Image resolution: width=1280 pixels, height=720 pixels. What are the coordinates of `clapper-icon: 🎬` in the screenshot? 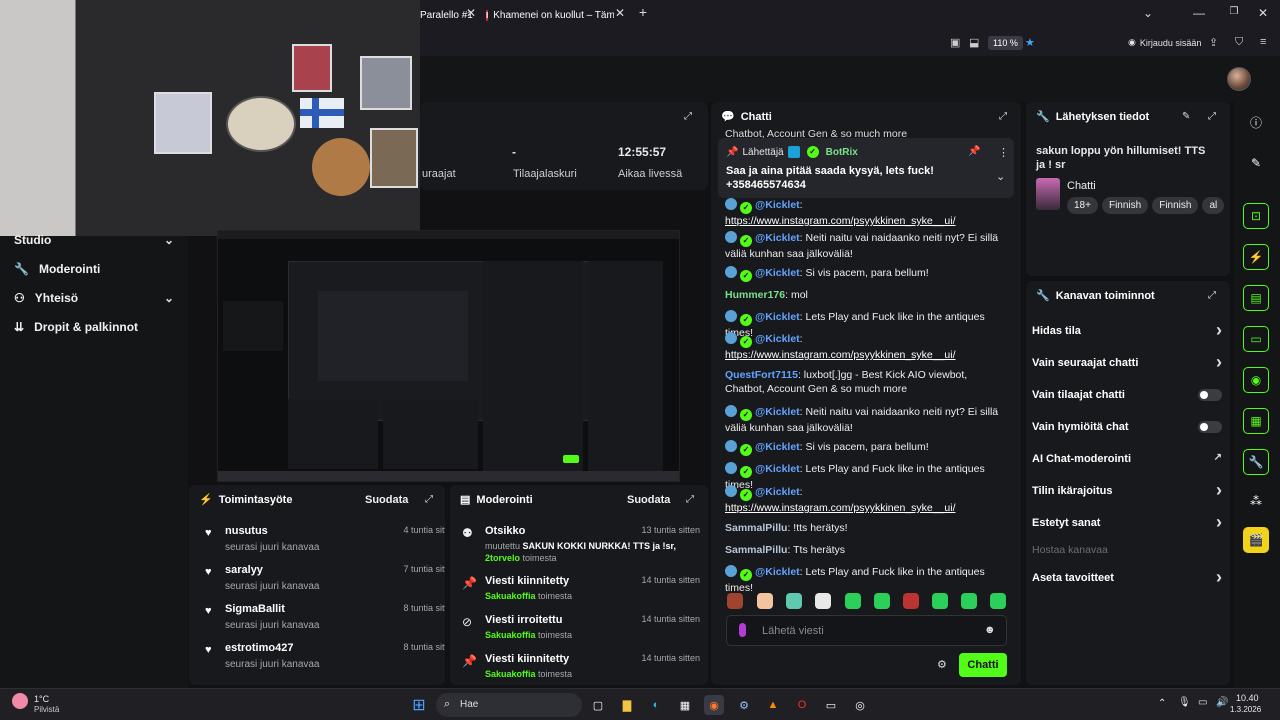 It's located at (1256, 540).